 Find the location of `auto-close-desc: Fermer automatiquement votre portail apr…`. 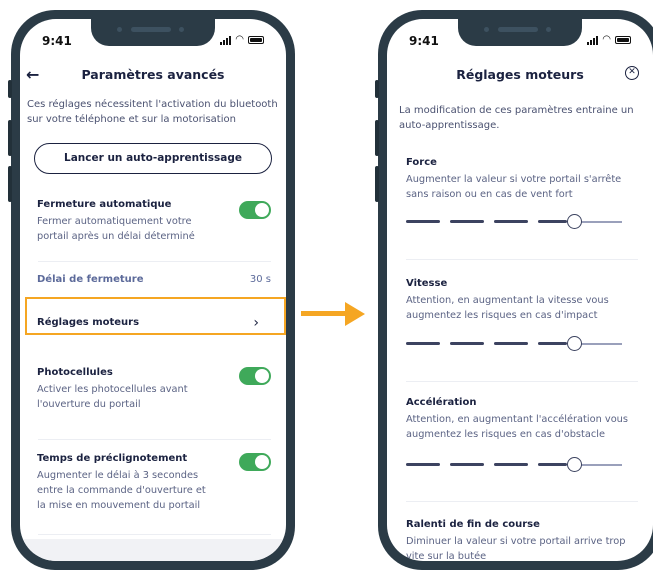

auto-close-desc: Fermer automatiquement votre portail apr… is located at coordinates (116, 229).